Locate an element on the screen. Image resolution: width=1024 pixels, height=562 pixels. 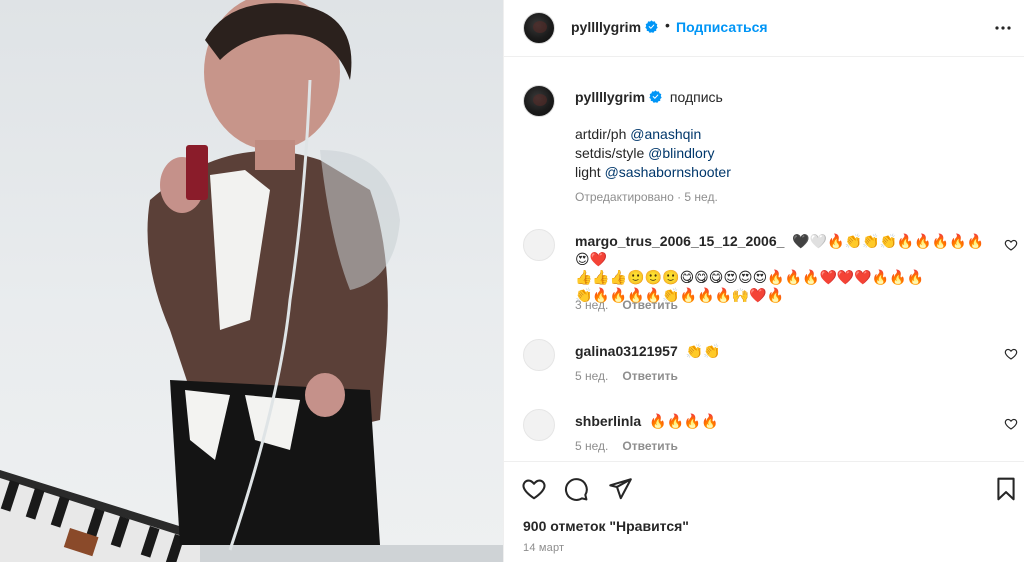
caption-line: artdir/ph @anashqin is located at coordinates (638, 134).